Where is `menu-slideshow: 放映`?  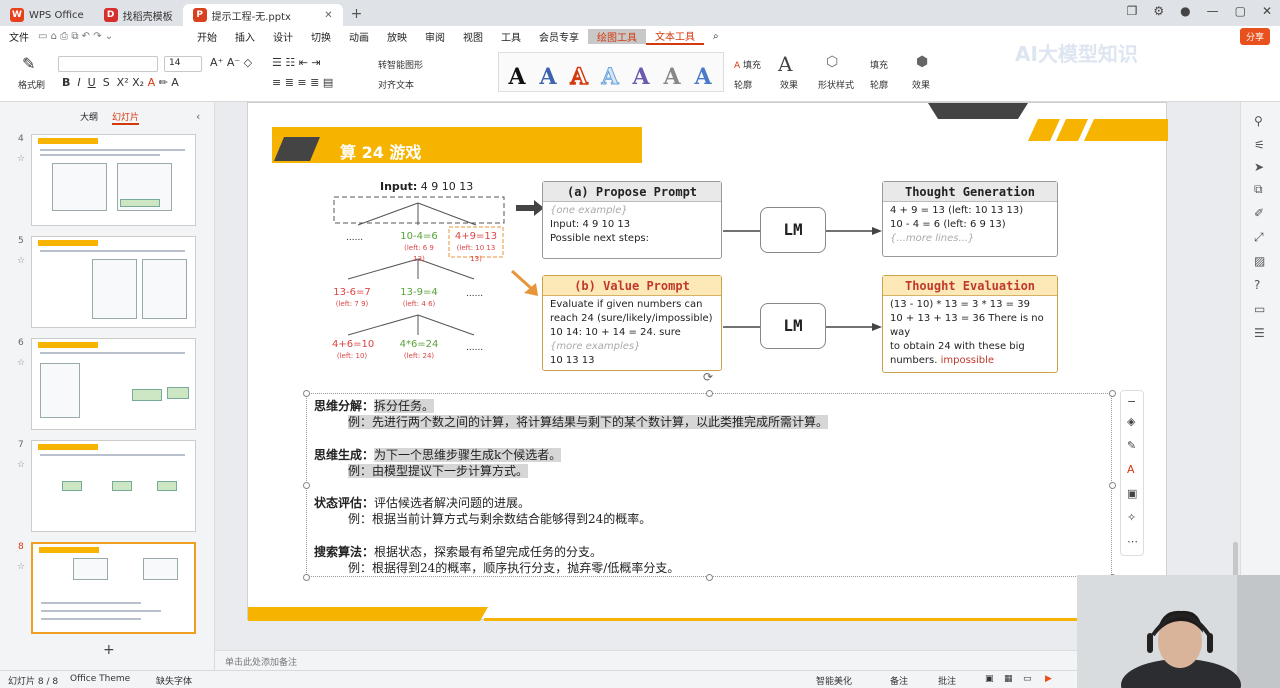
menu-slideshow: 放映 is located at coordinates (397, 36).